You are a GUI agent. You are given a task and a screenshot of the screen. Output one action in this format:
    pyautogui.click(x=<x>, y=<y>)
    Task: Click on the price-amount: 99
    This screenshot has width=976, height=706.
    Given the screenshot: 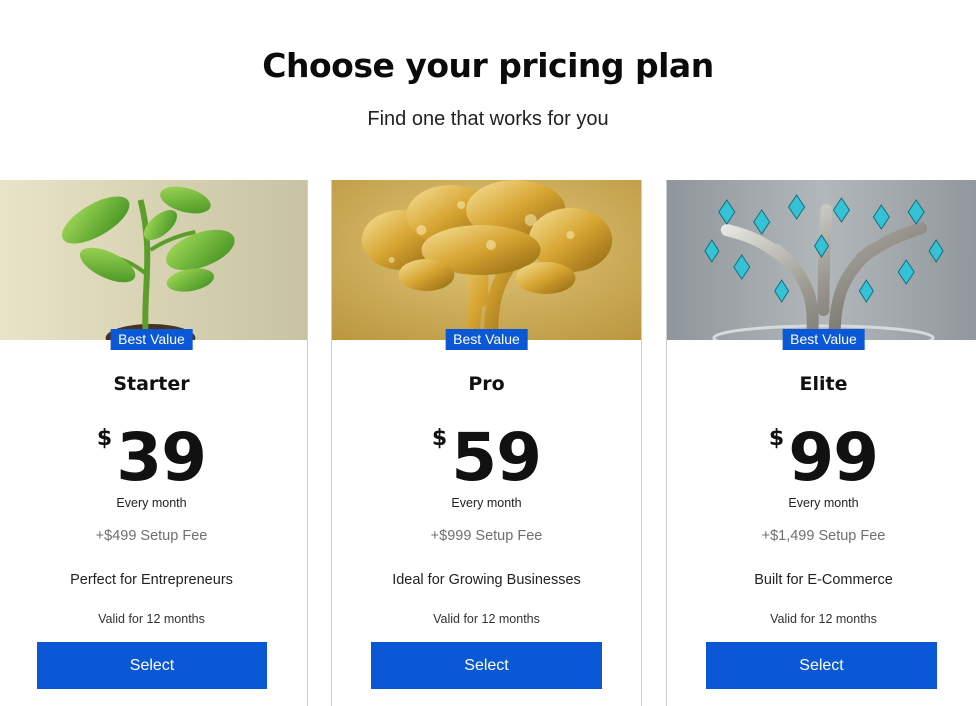 What is the action you would take?
    pyautogui.click(x=833, y=457)
    